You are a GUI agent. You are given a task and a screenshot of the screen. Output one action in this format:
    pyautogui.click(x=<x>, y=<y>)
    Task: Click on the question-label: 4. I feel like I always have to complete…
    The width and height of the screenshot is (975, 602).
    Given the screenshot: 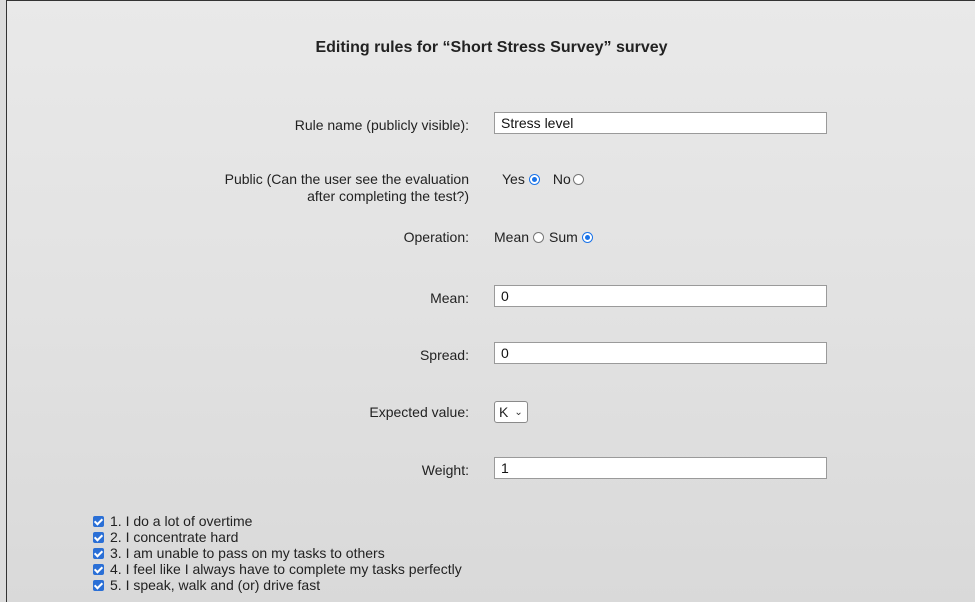 What is the action you would take?
    pyautogui.click(x=286, y=568)
    